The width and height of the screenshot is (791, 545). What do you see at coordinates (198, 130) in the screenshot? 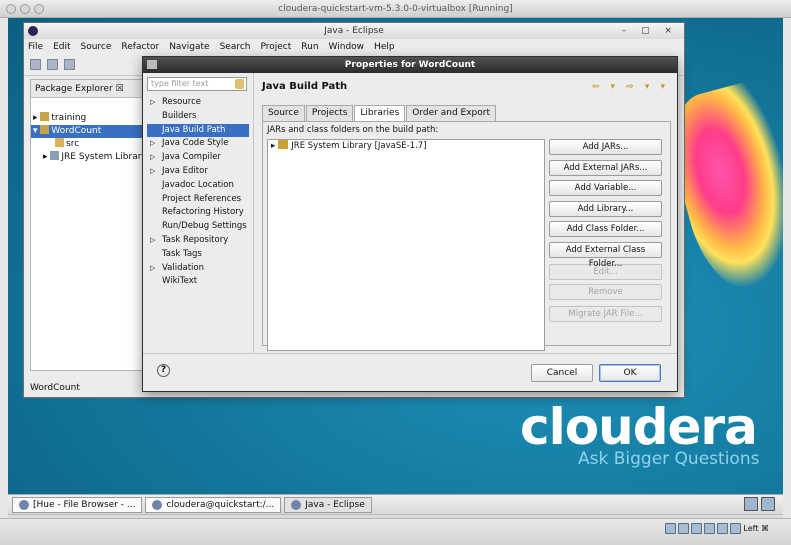
I see `category-item: Java Build Path` at bounding box center [198, 130].